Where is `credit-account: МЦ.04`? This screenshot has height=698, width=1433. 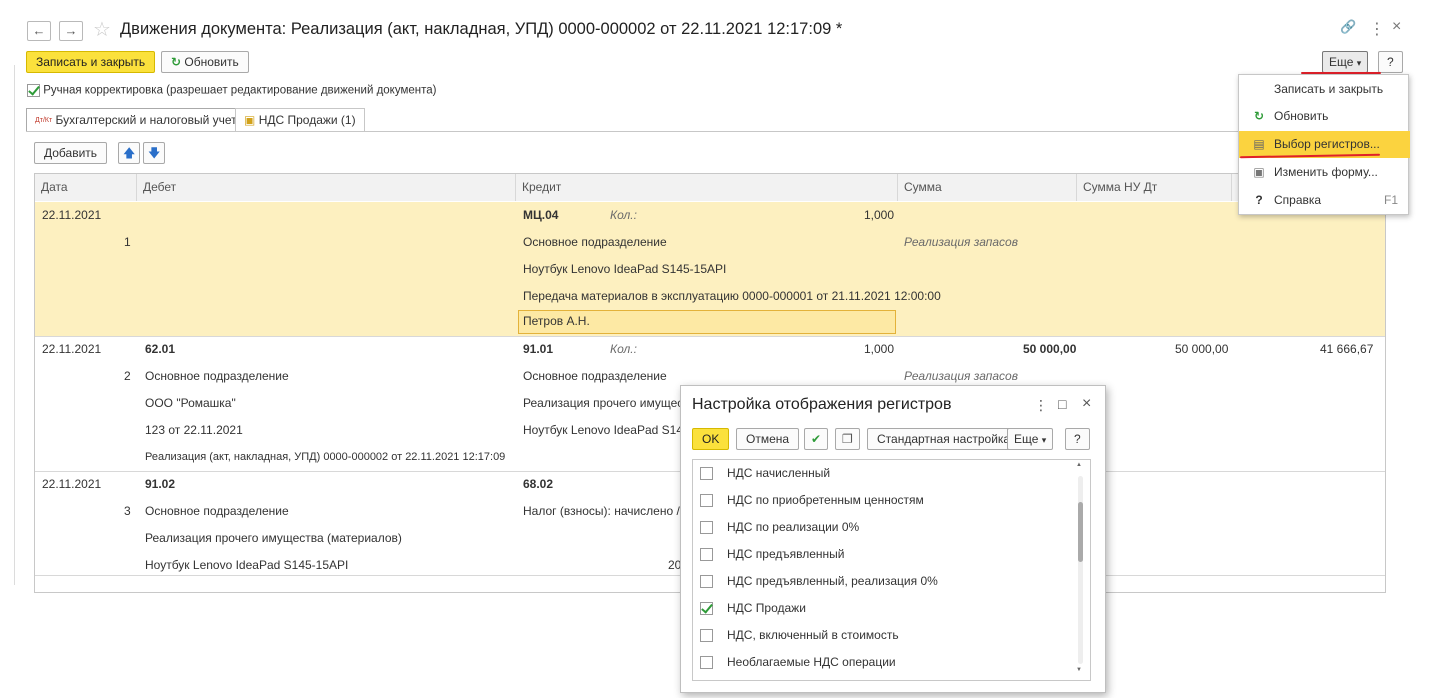
credit-account: МЦ.04 is located at coordinates (541, 215).